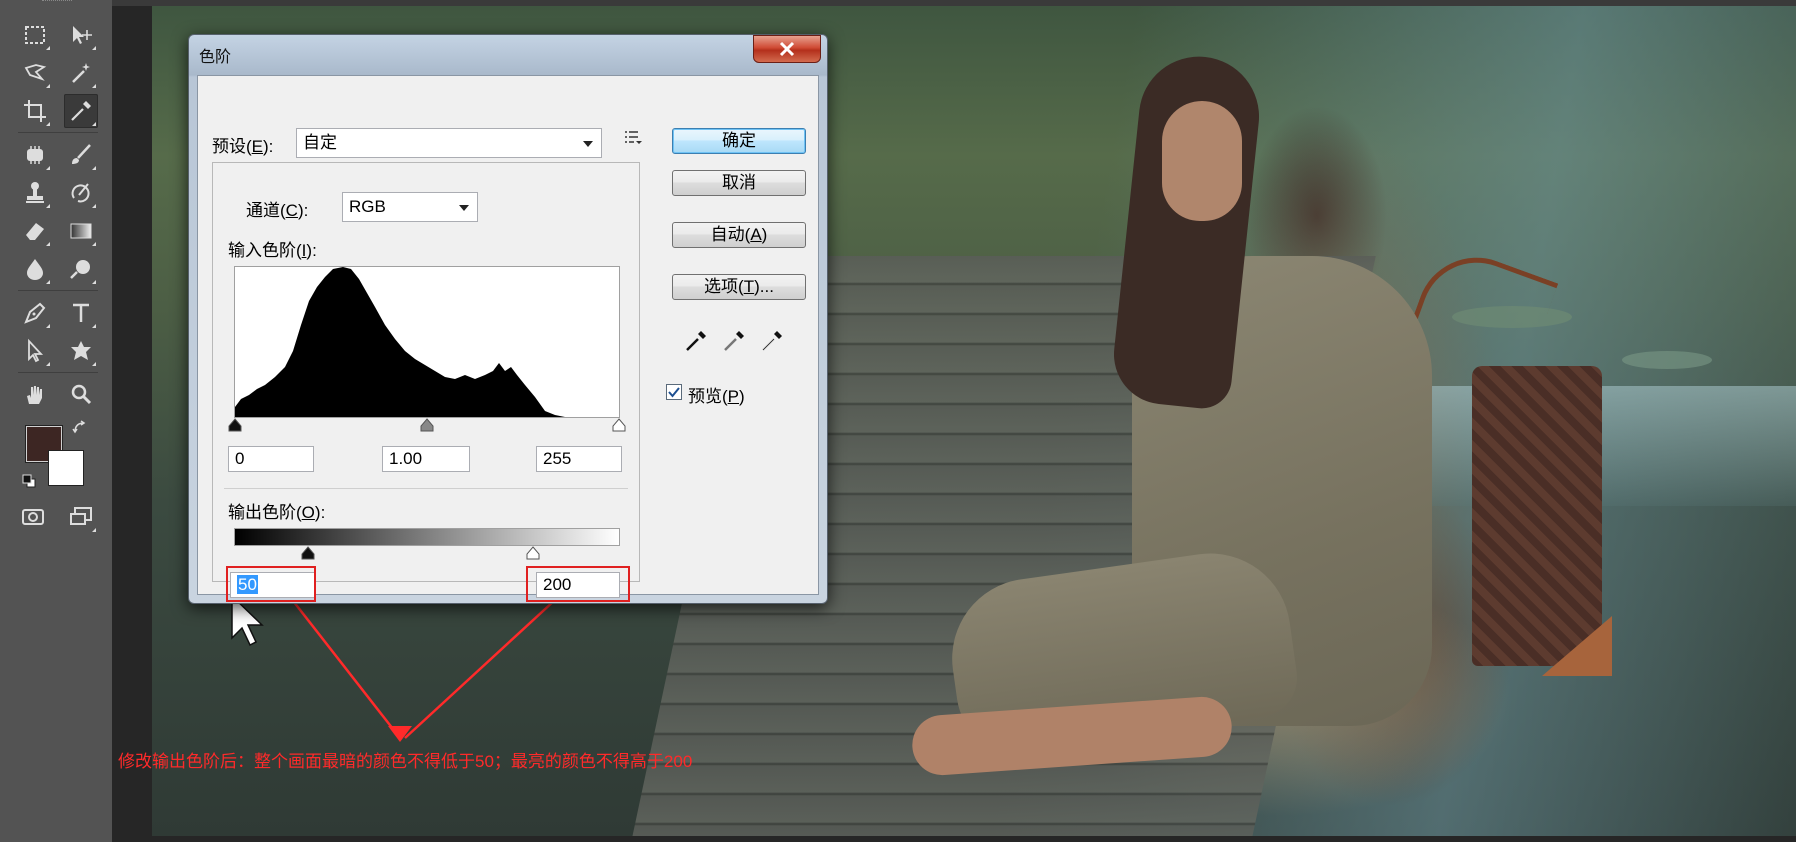 The image size is (1796, 842). What do you see at coordinates (1537, 516) in the screenshot?
I see `handbag` at bounding box center [1537, 516].